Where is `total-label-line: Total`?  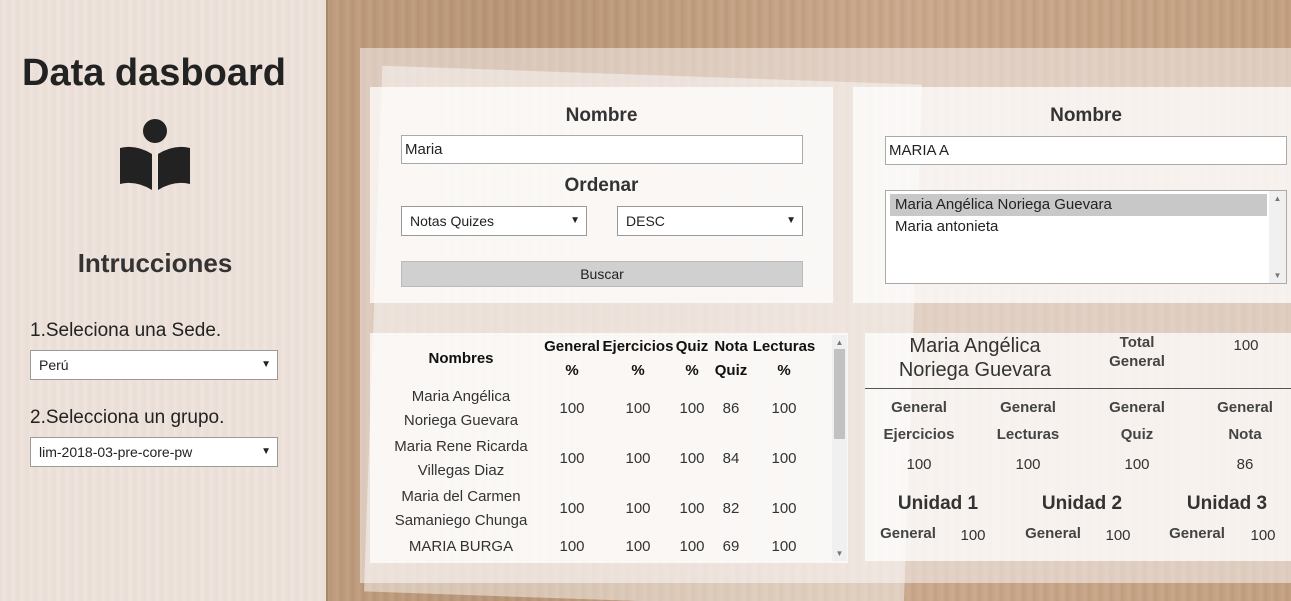
total-label-line: Total is located at coordinates (1137, 342).